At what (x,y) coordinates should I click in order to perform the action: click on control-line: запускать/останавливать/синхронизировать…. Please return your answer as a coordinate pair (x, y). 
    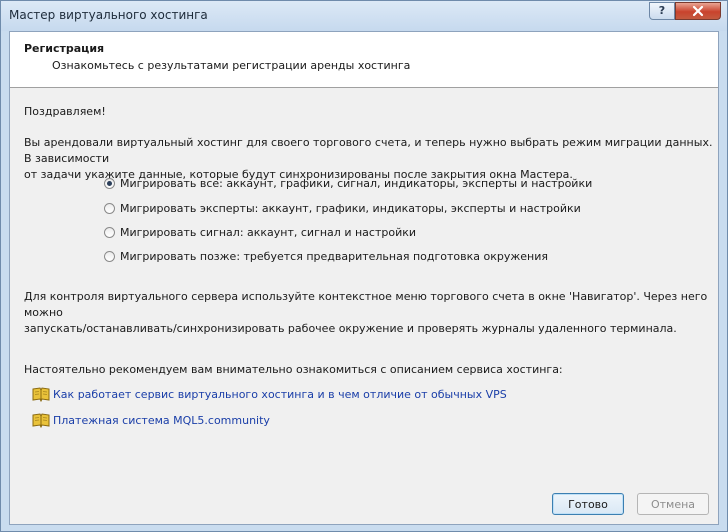
    Looking at the image, I should click on (350, 328).